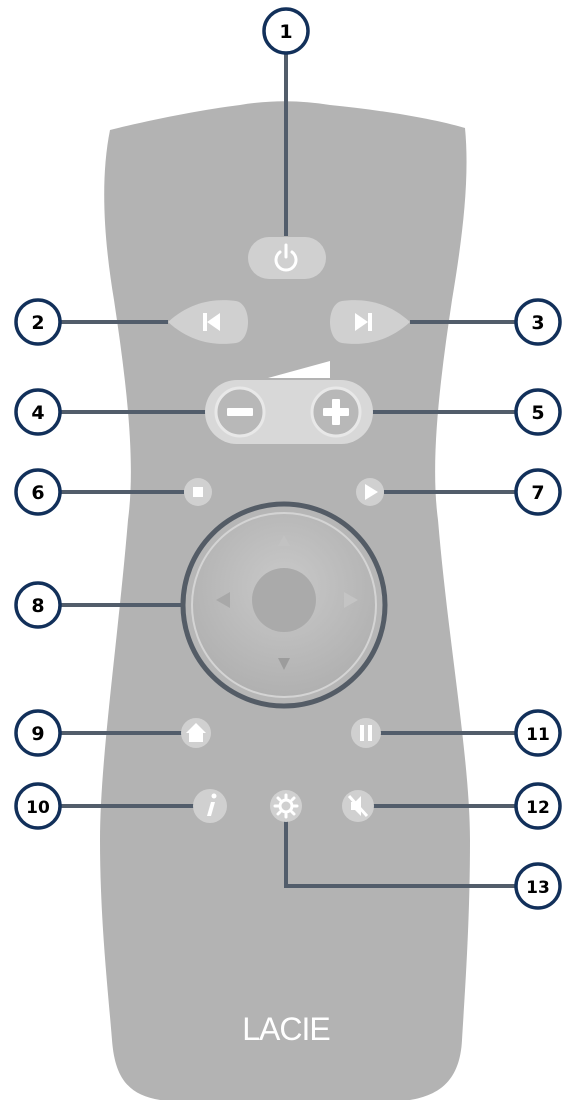 The height and width of the screenshot is (1105, 568). I want to click on callout-13: 13, so click(538, 886).